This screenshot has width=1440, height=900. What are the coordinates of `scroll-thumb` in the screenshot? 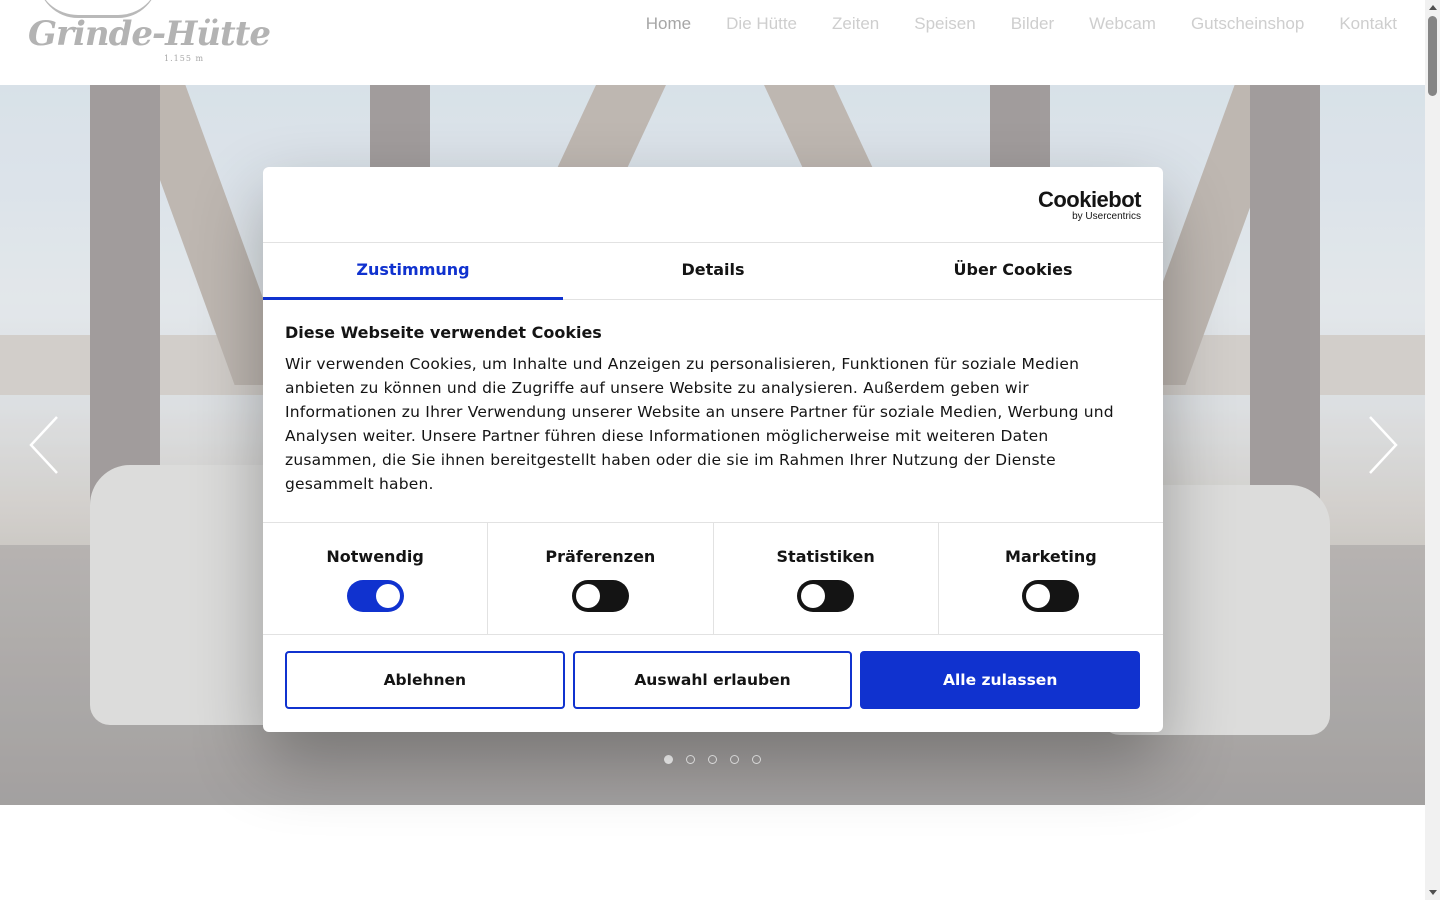 It's located at (1432, 56).